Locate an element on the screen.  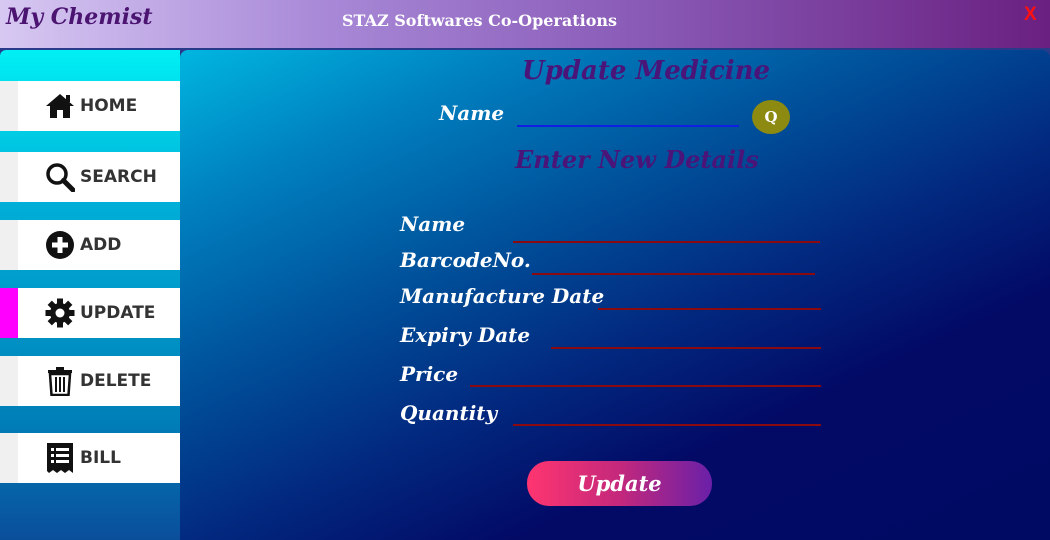
sidebar-item-delete: DELETE is located at coordinates (90, 381).